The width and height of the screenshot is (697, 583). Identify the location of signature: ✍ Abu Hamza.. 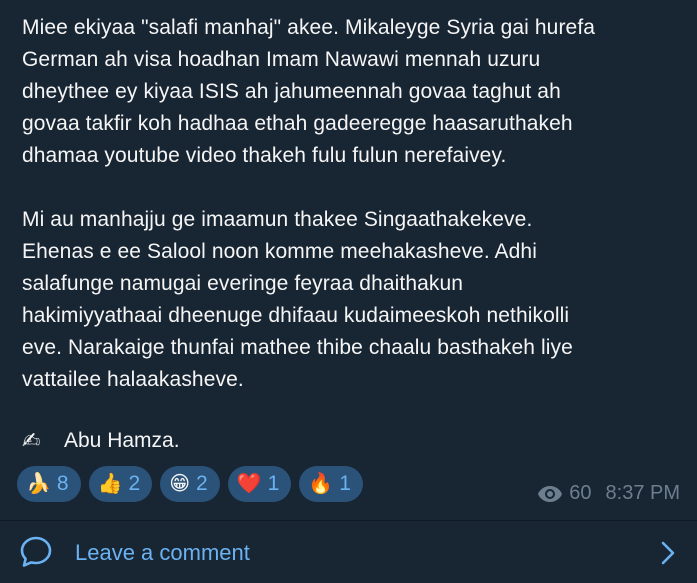
(101, 441).